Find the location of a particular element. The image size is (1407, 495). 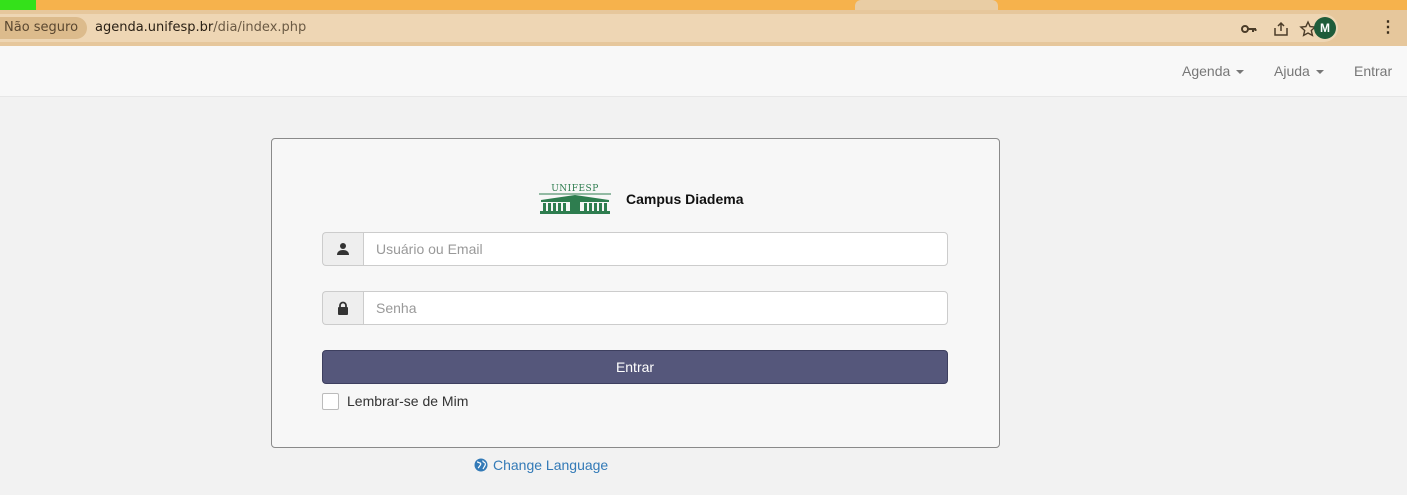

security-chip: Não seguro is located at coordinates (44, 28).